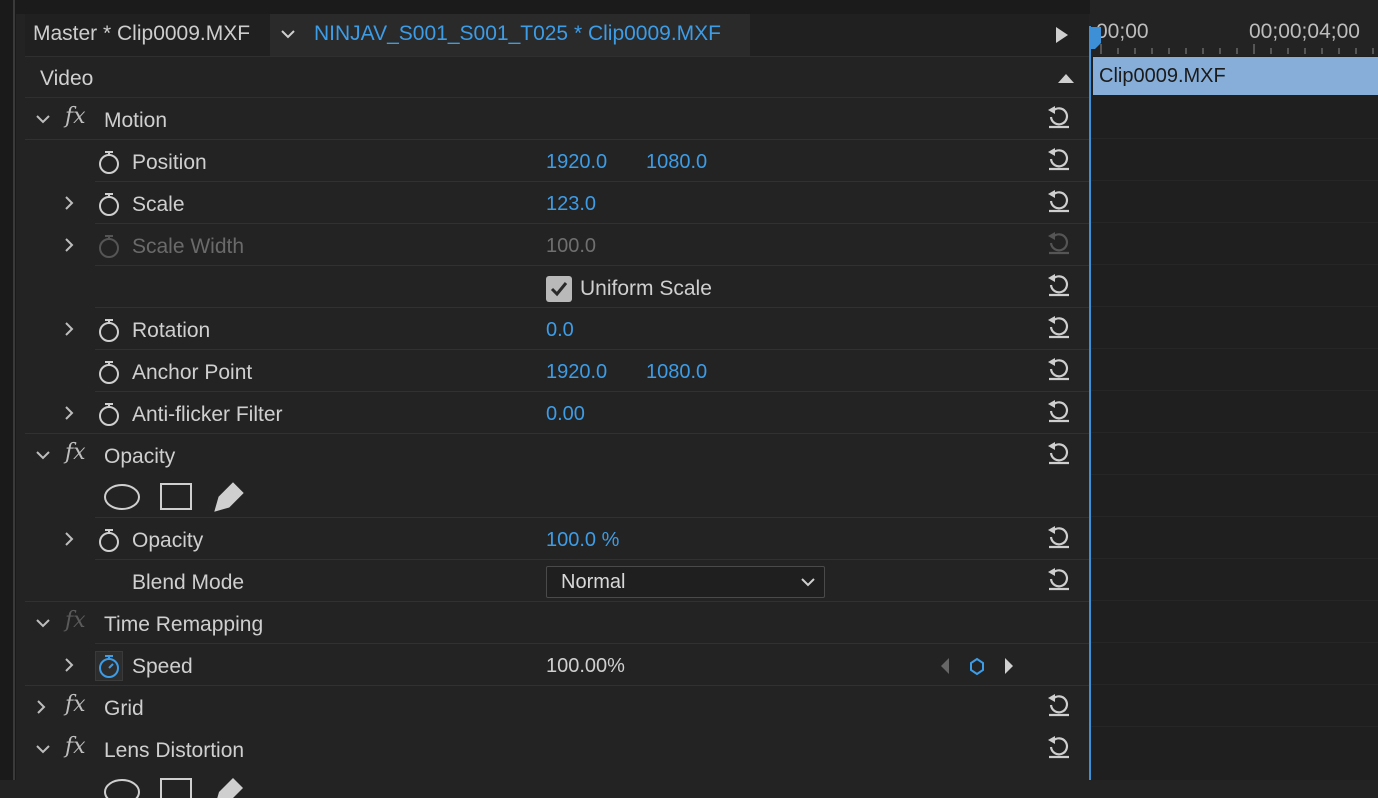 This screenshot has height=798, width=1378. I want to click on left-gutter, so click(8, 390).